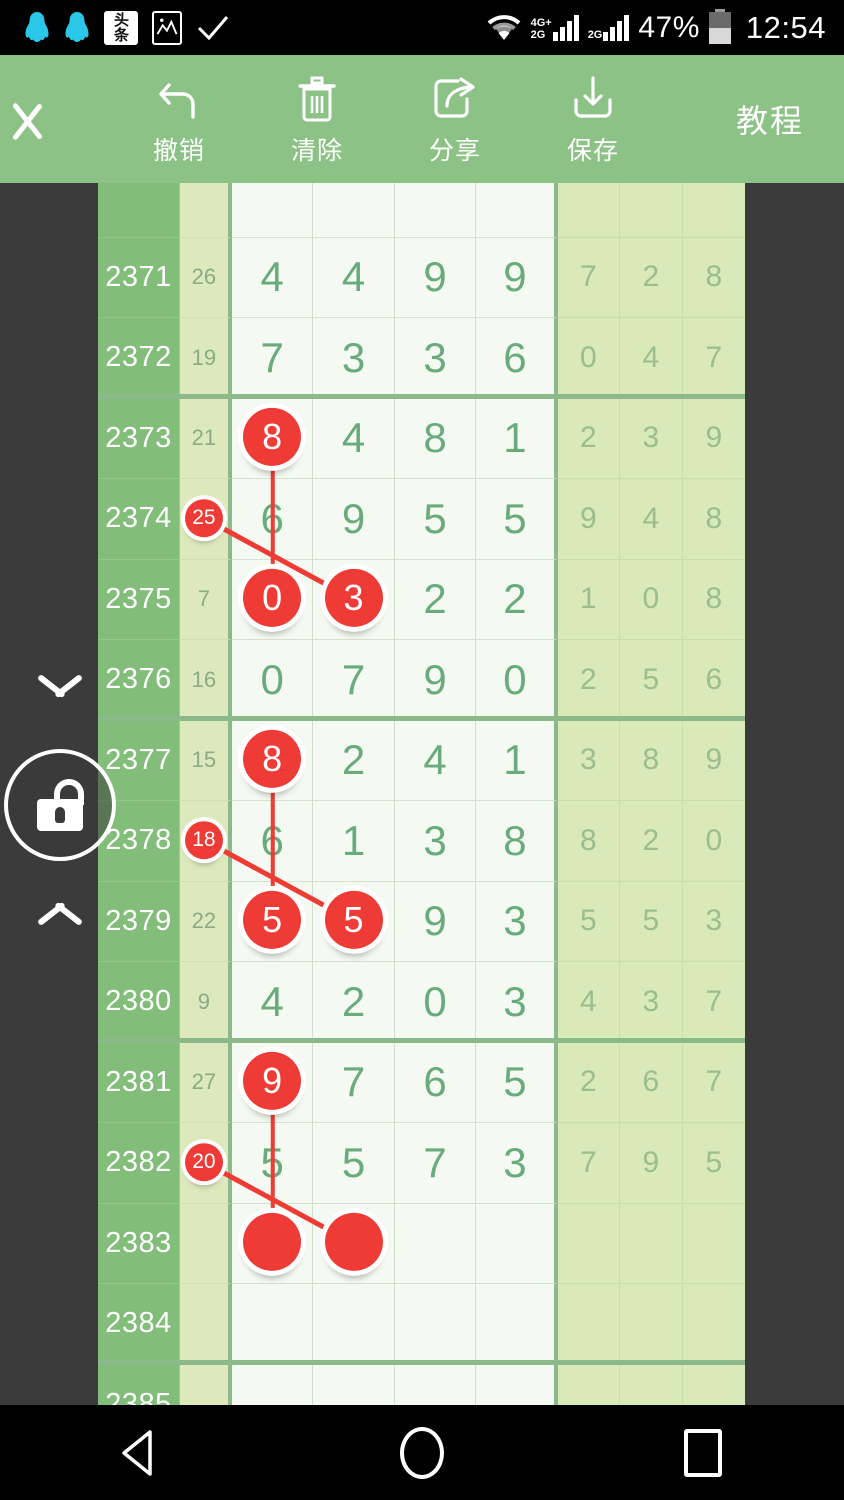 The height and width of the screenshot is (1500, 844). What do you see at coordinates (139, 1082) in the screenshot?
I see `row-id-cell: 2381` at bounding box center [139, 1082].